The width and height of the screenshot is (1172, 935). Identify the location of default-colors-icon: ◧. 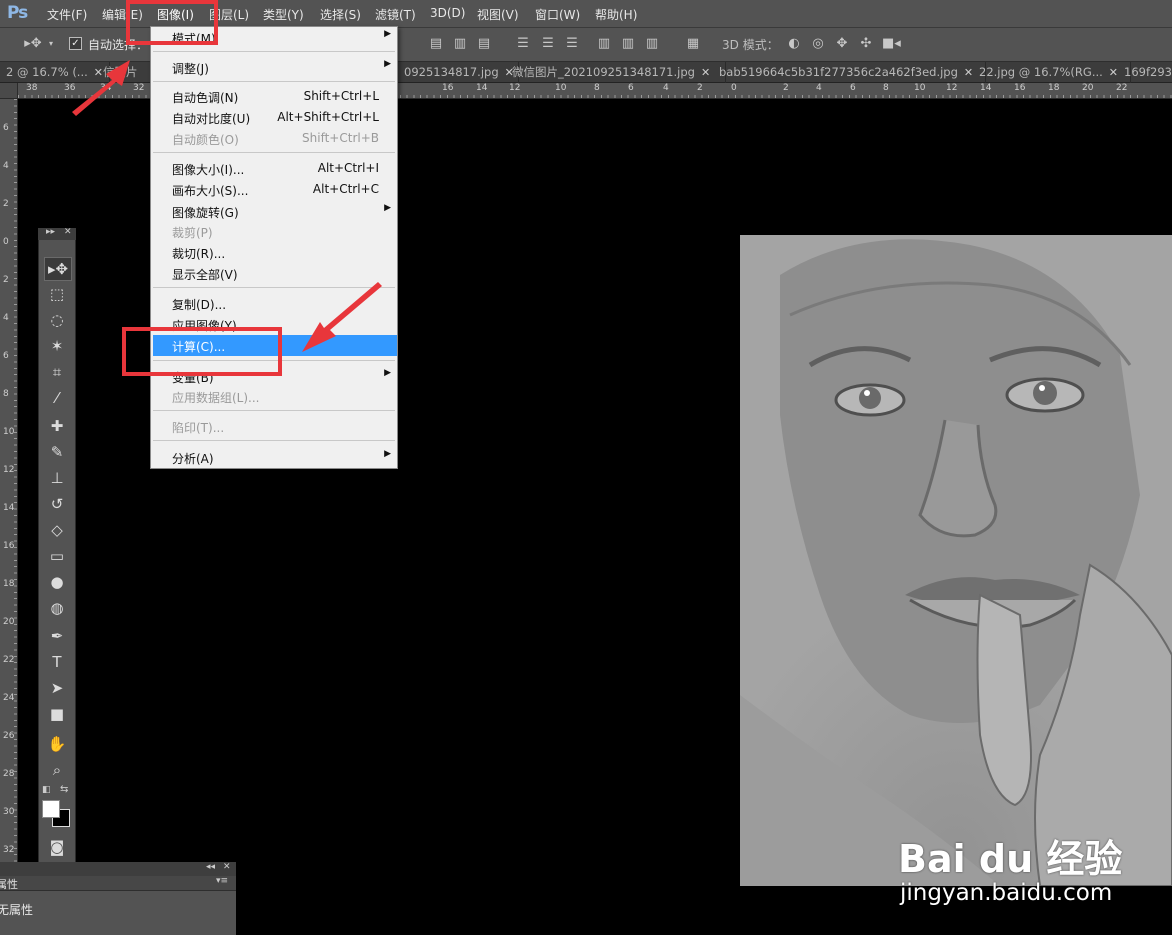
(46, 790).